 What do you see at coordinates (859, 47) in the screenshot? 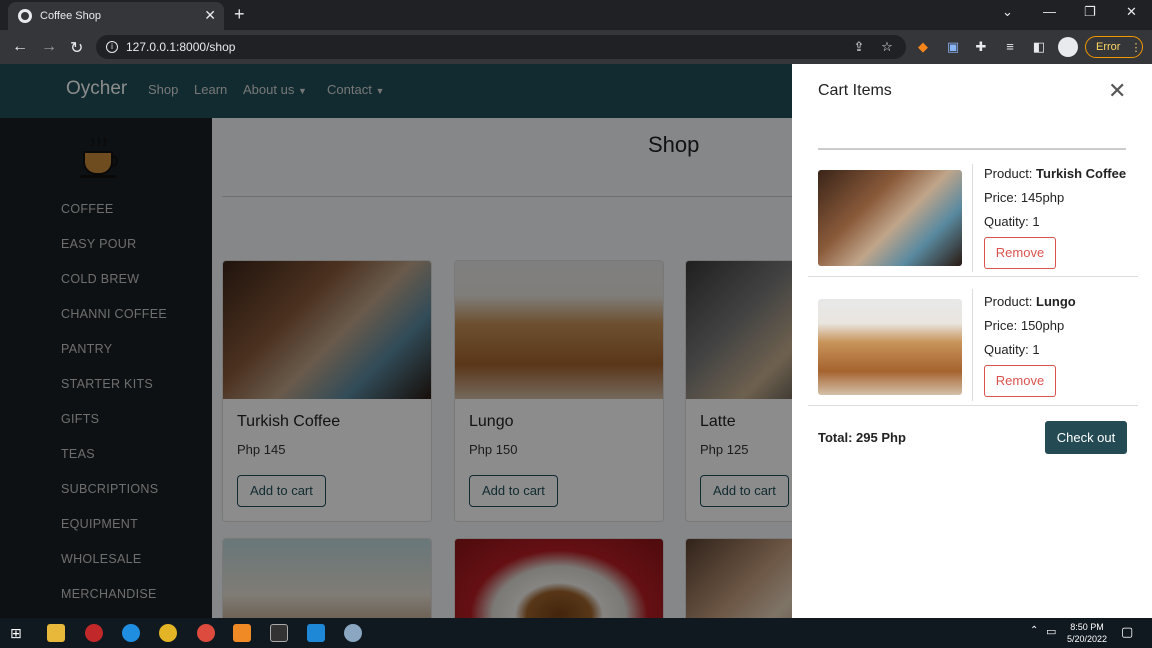
I see `share-icon: ⇪` at bounding box center [859, 47].